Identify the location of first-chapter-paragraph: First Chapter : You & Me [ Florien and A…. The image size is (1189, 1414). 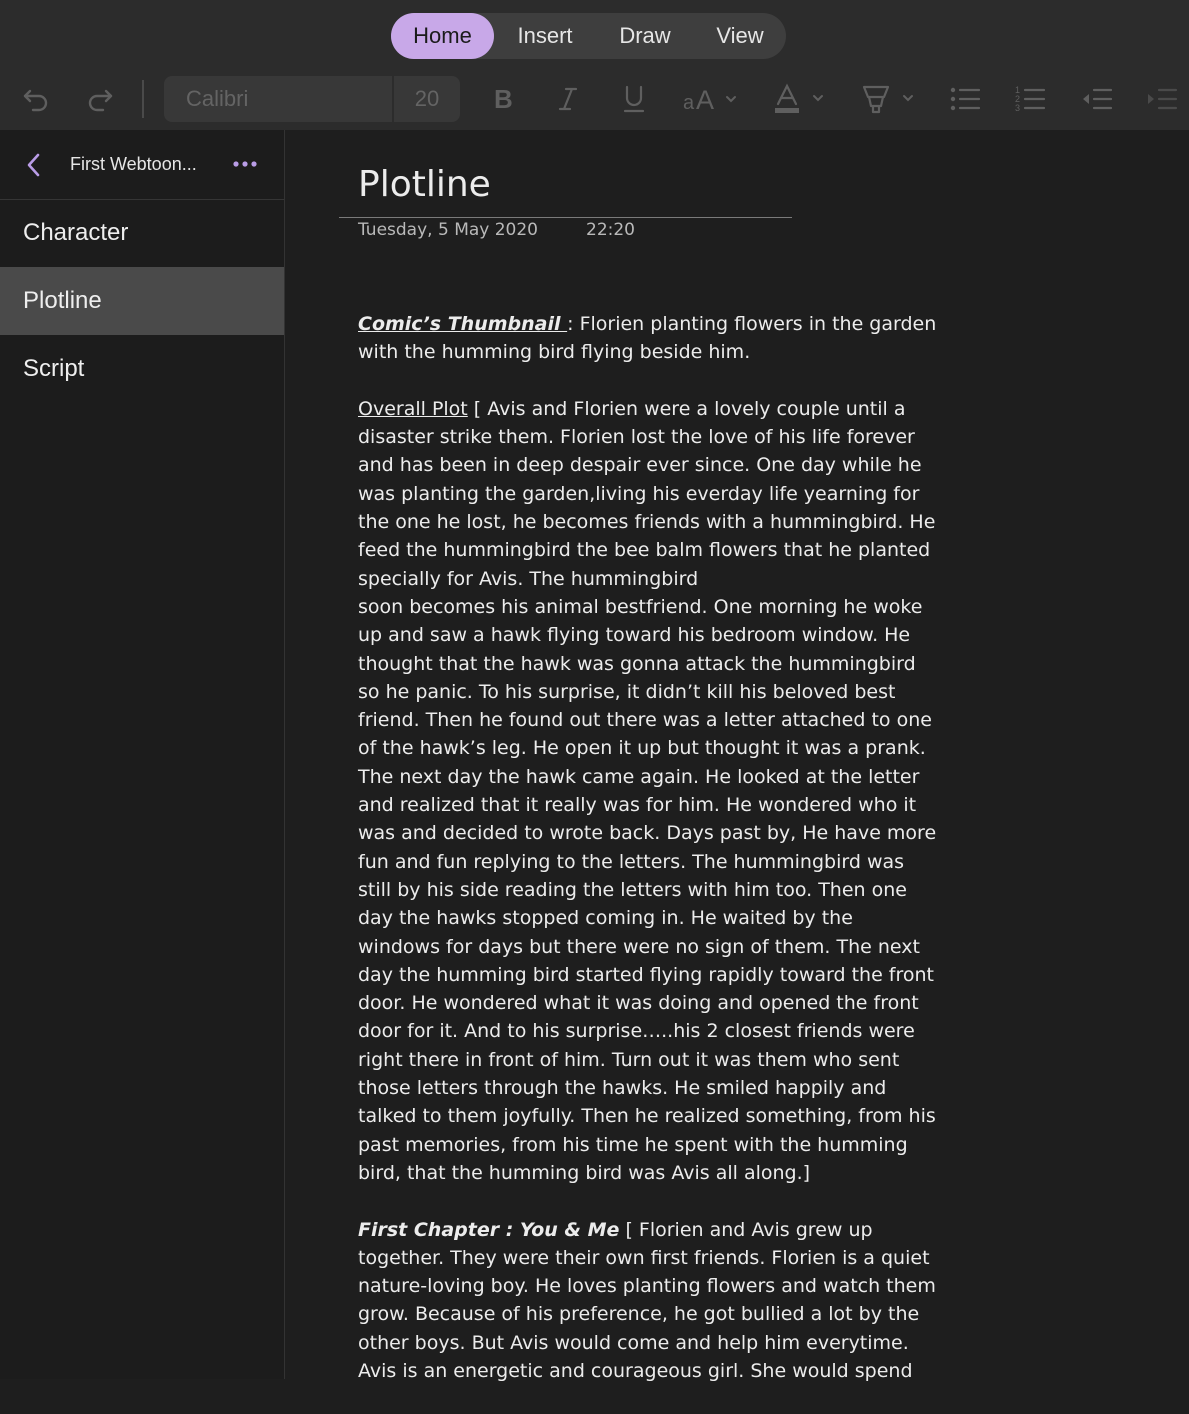
(648, 1301).